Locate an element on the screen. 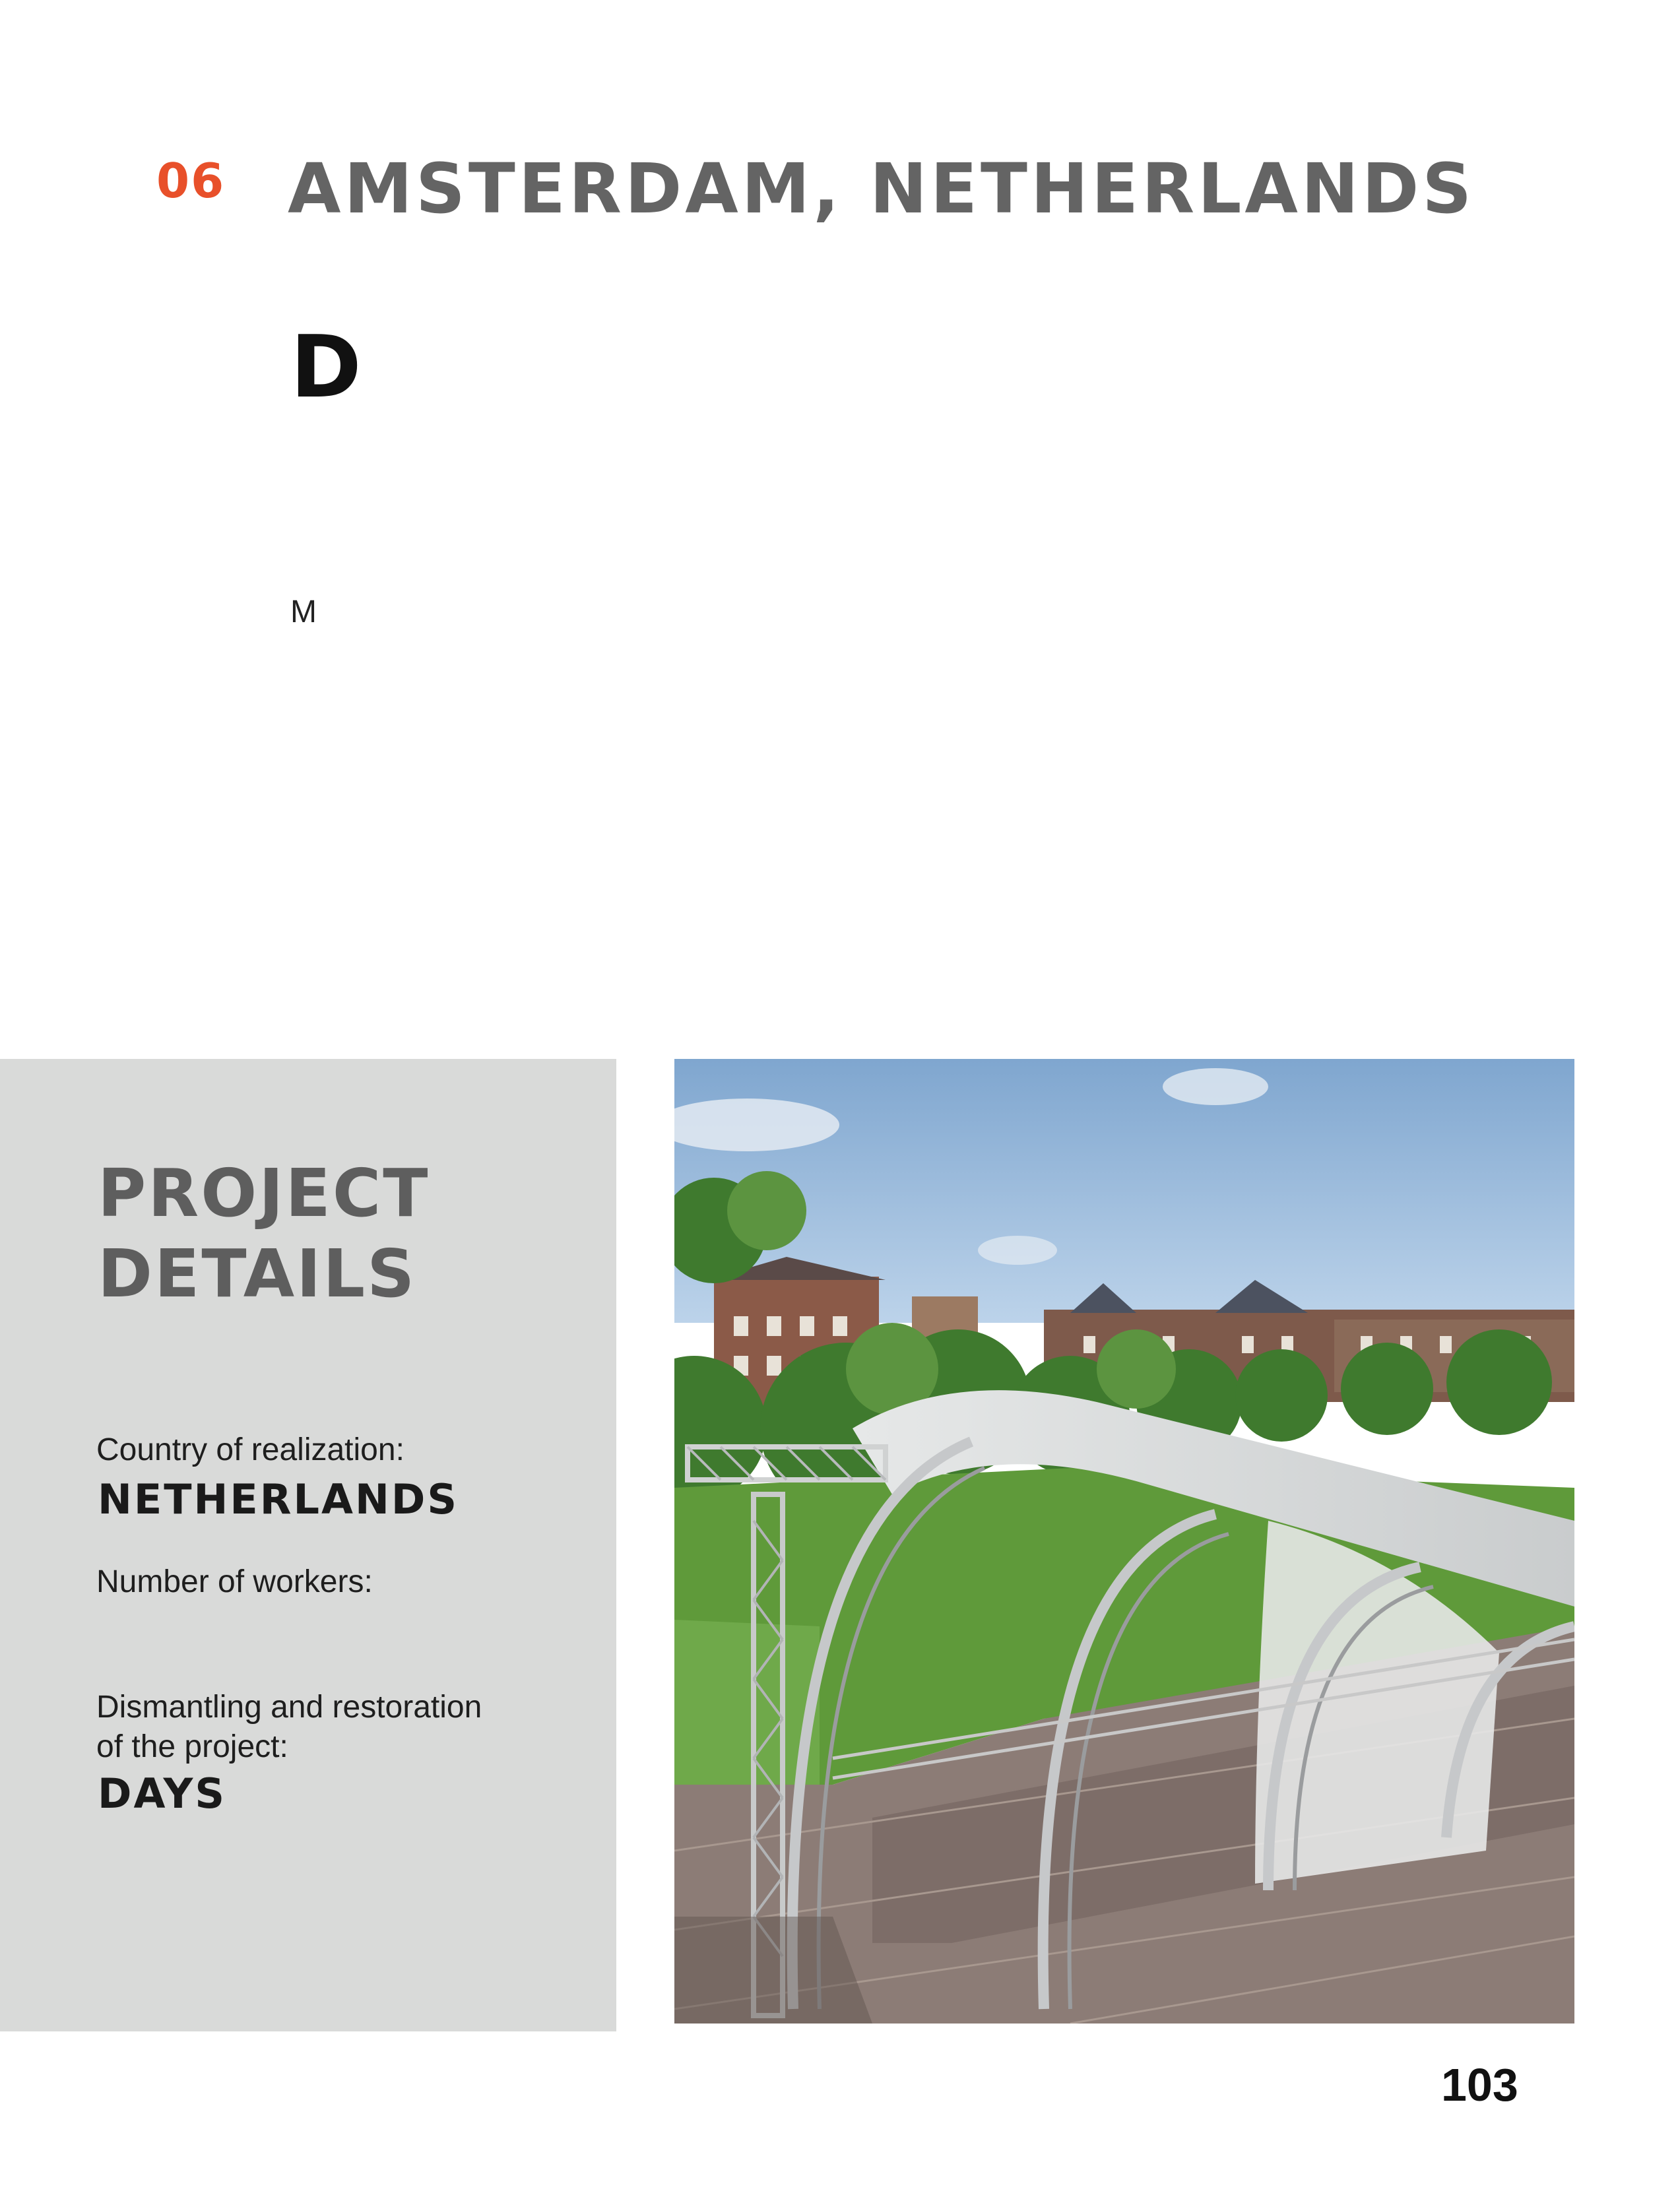  intro-drop-letter: D is located at coordinates (326, 367).